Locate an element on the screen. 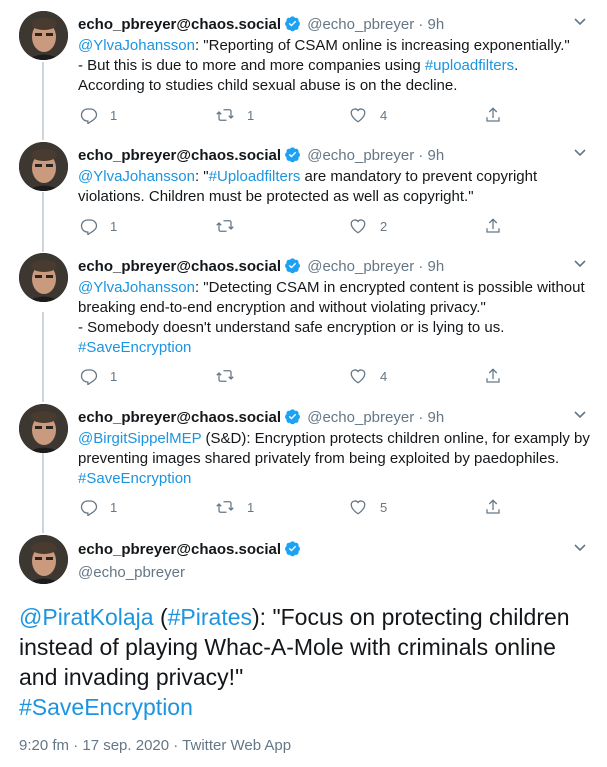 This screenshot has width=607, height=767. hashtag-link: #uploadfilters is located at coordinates (469, 65).